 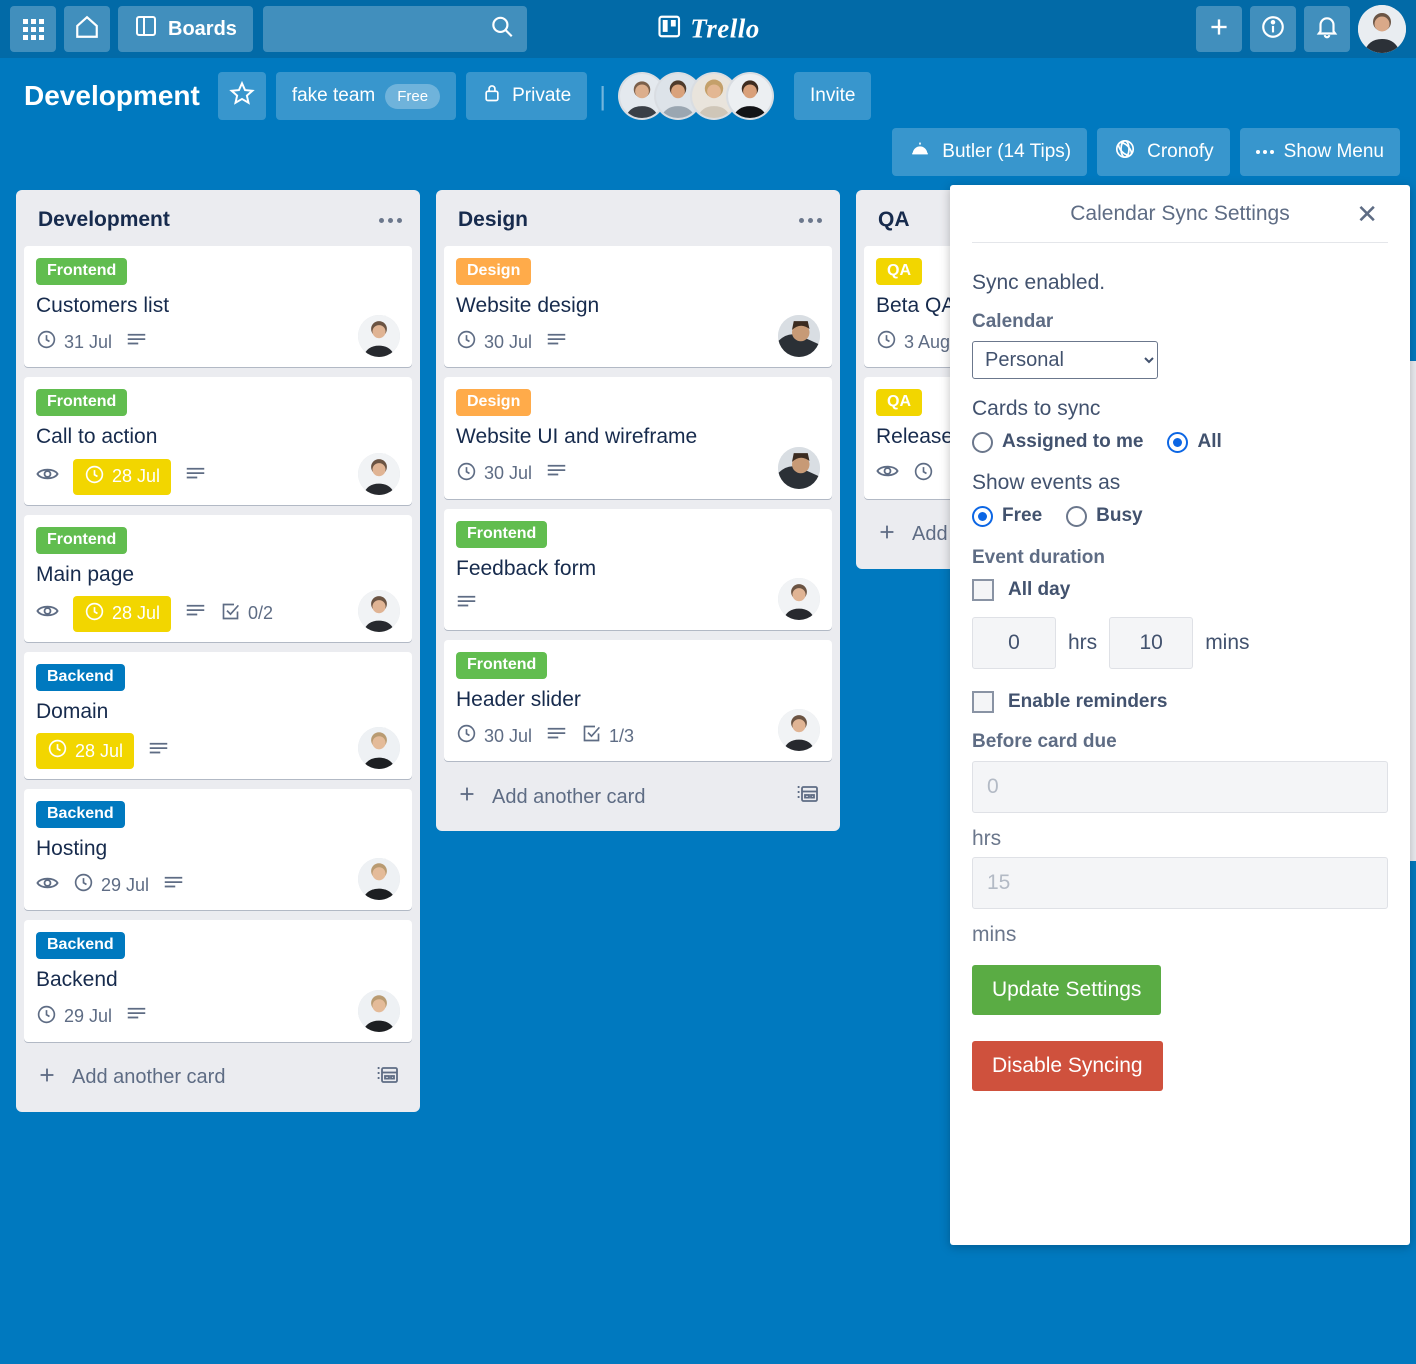 I want to click on home-button, so click(x=87, y=29).